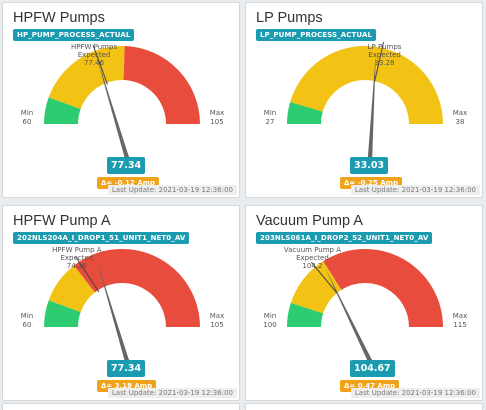  What do you see at coordinates (459, 325) in the screenshot?
I see `max-value-label: 115` at bounding box center [459, 325].